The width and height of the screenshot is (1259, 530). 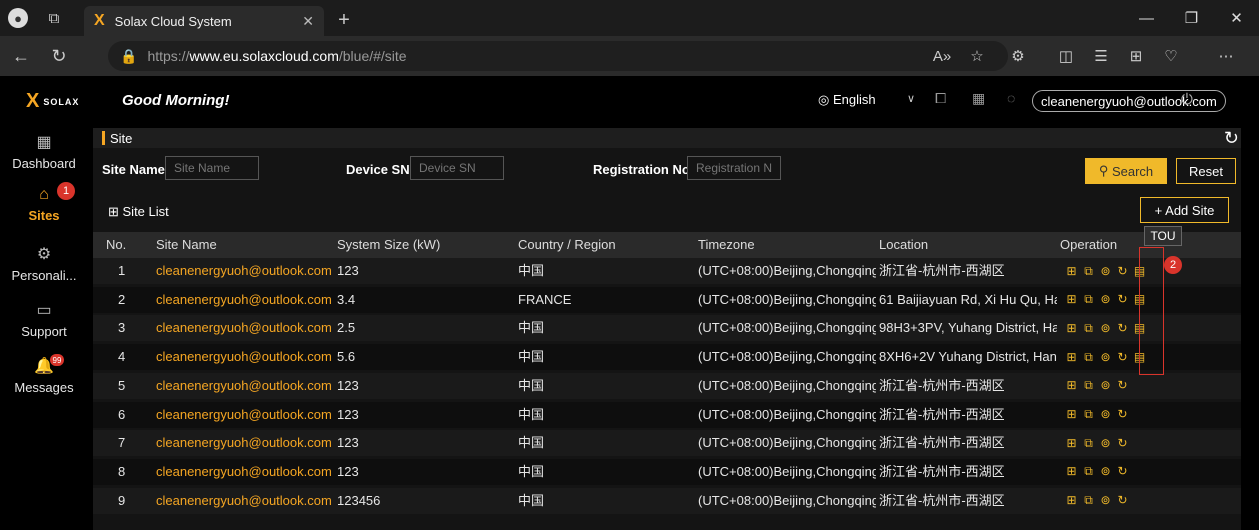 What do you see at coordinates (1231, 138) in the screenshot?
I see `refresh-icon: ↻` at bounding box center [1231, 138].